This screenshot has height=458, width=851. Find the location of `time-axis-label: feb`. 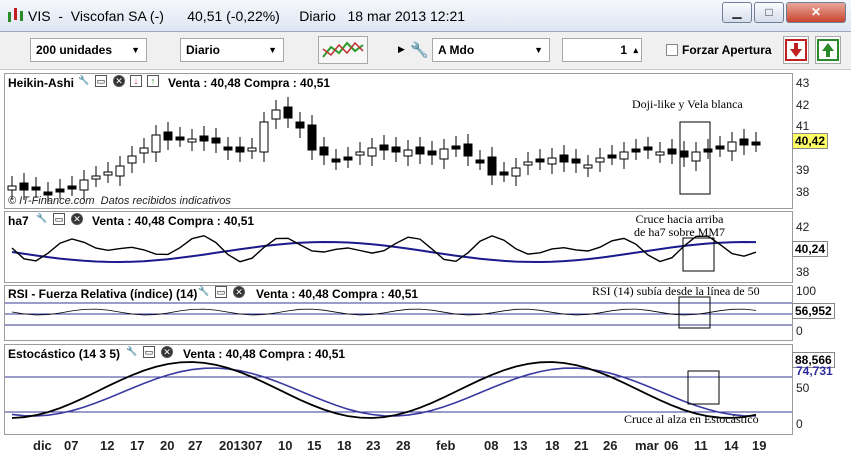

time-axis-label: feb is located at coordinates (446, 445).